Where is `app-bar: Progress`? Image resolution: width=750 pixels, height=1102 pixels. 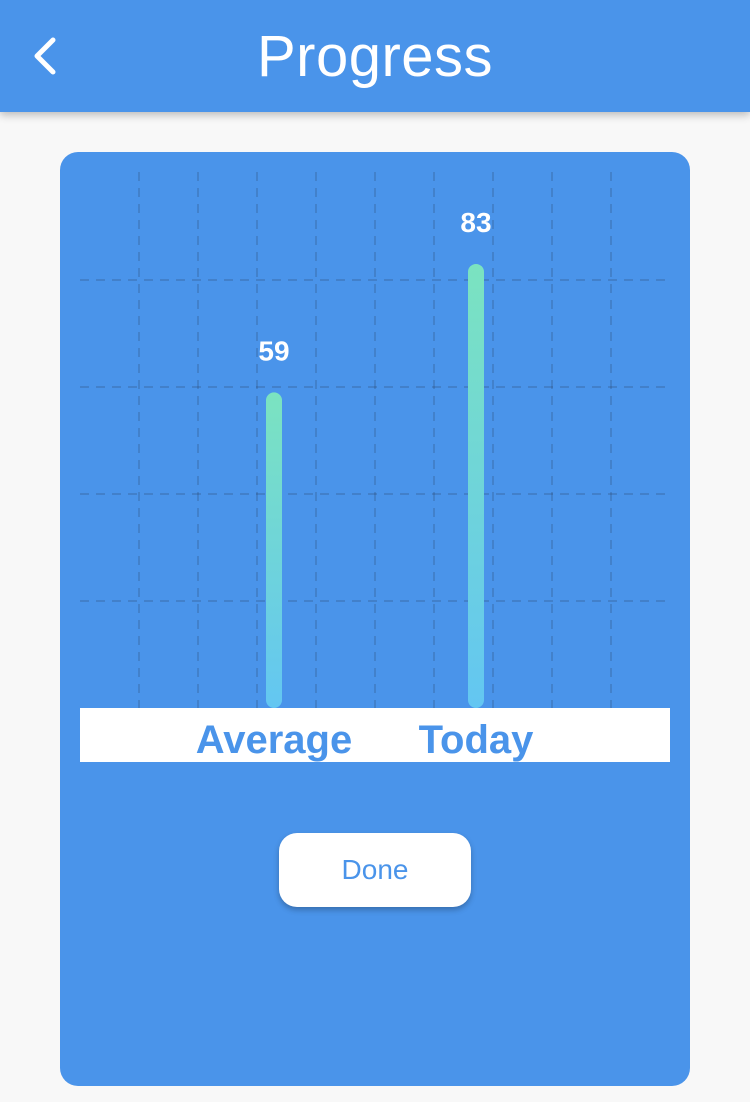 app-bar: Progress is located at coordinates (375, 56).